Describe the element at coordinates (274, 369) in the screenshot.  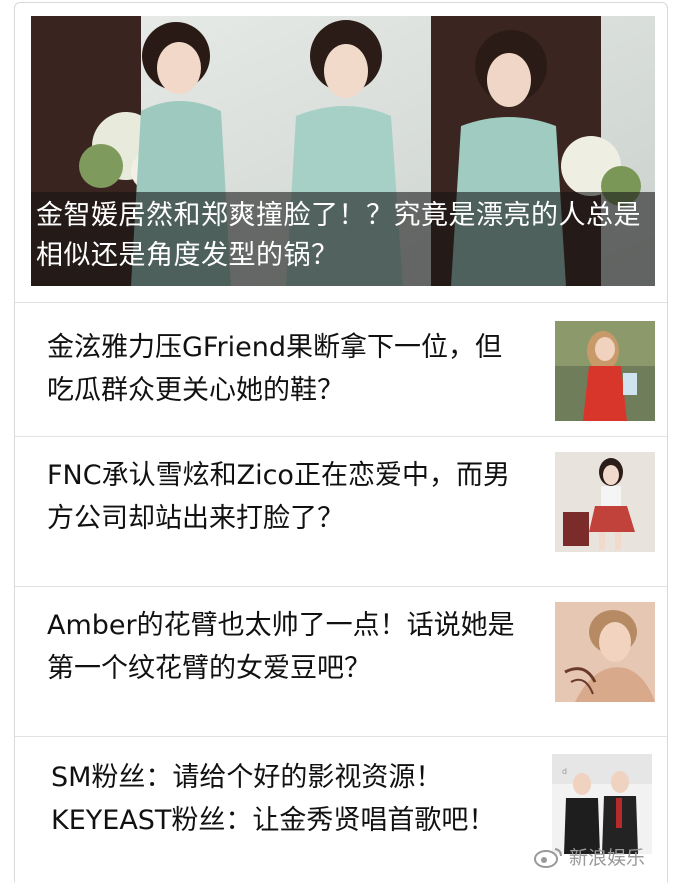
I see `article-title: 金泫雅力压GFriend果断拿下一位，但吃瓜群众更关心她的鞋？` at that location.